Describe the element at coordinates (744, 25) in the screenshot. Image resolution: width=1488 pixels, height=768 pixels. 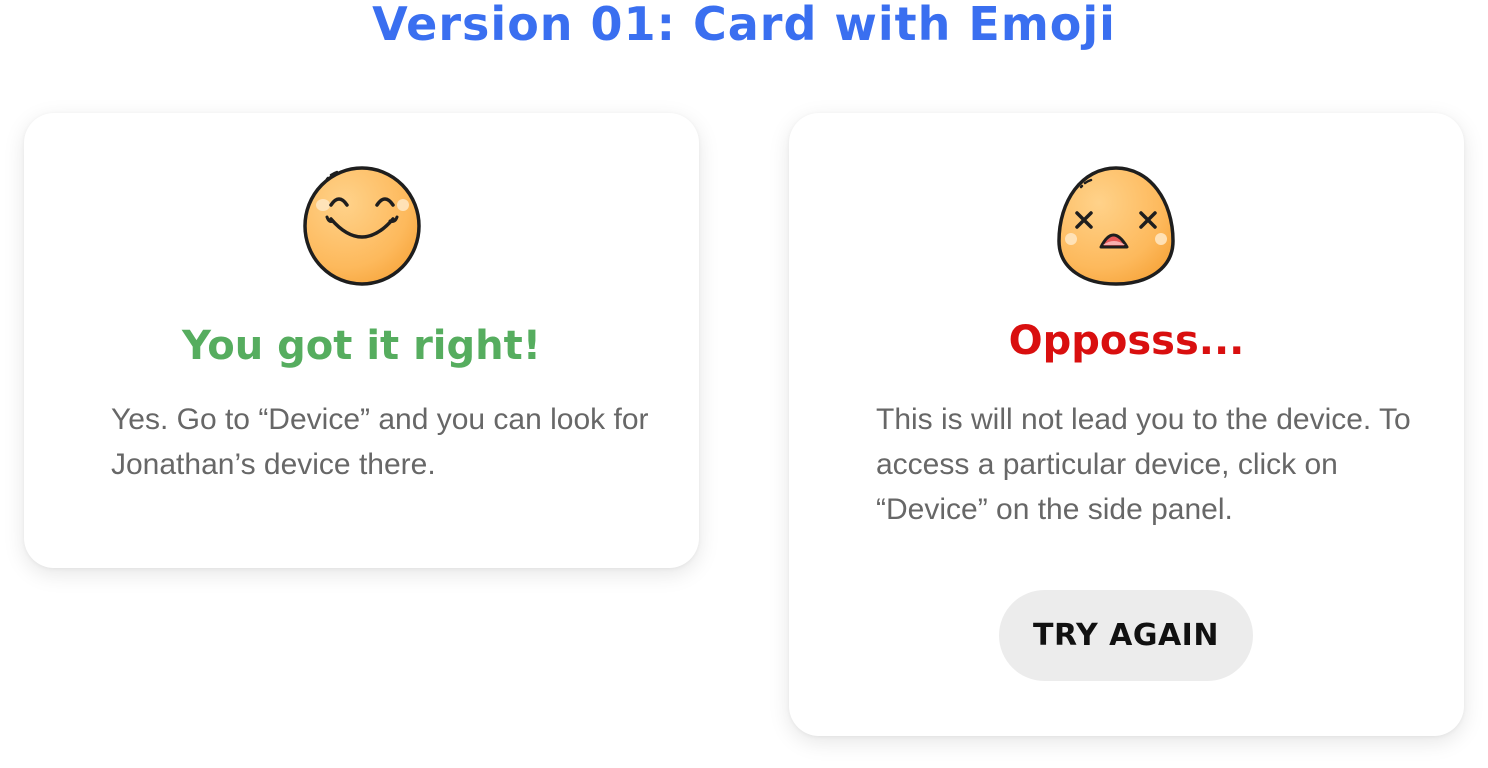
I see `page-title: Version 01: Card with Emoji` at that location.